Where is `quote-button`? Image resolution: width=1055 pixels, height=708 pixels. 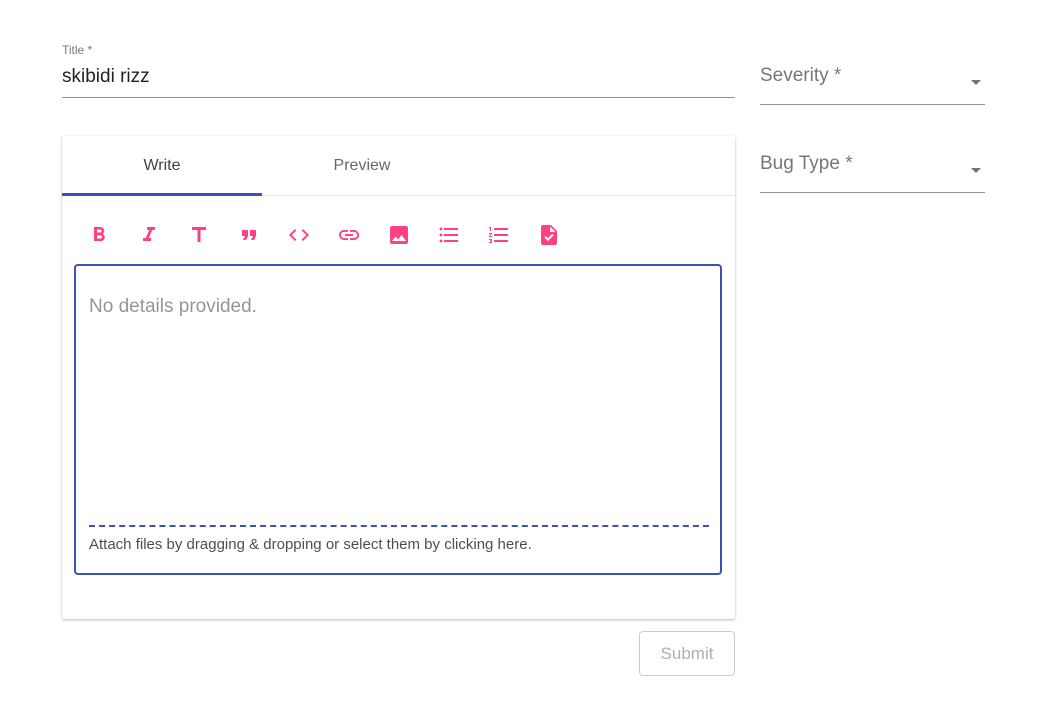 quote-button is located at coordinates (249, 235).